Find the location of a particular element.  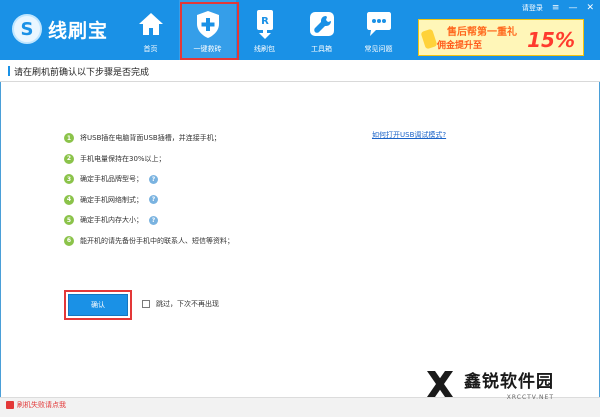

nav-item-home: 首页 is located at coordinates (150, 30).